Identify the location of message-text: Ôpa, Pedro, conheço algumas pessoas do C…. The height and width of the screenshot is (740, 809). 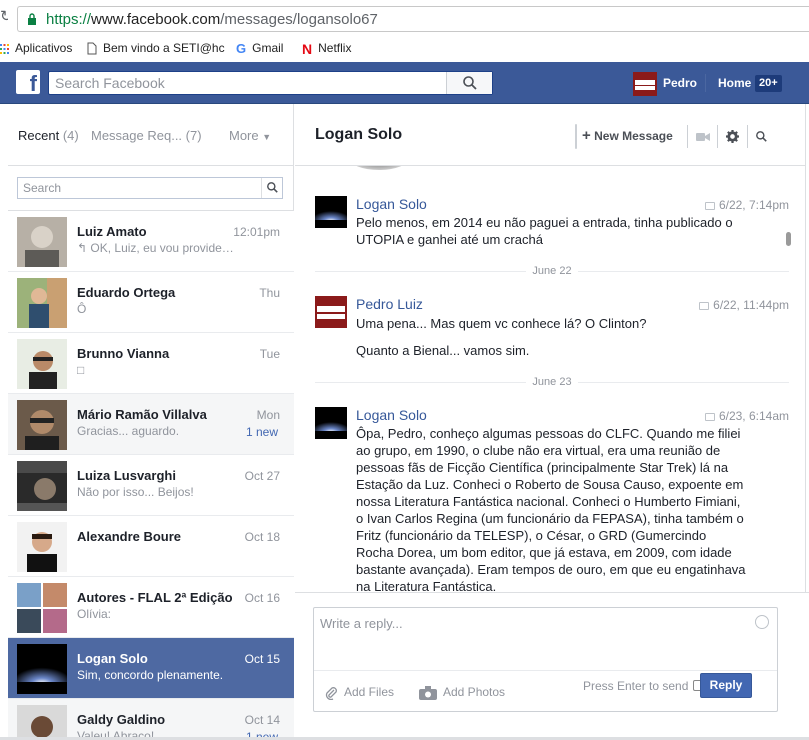
(551, 509).